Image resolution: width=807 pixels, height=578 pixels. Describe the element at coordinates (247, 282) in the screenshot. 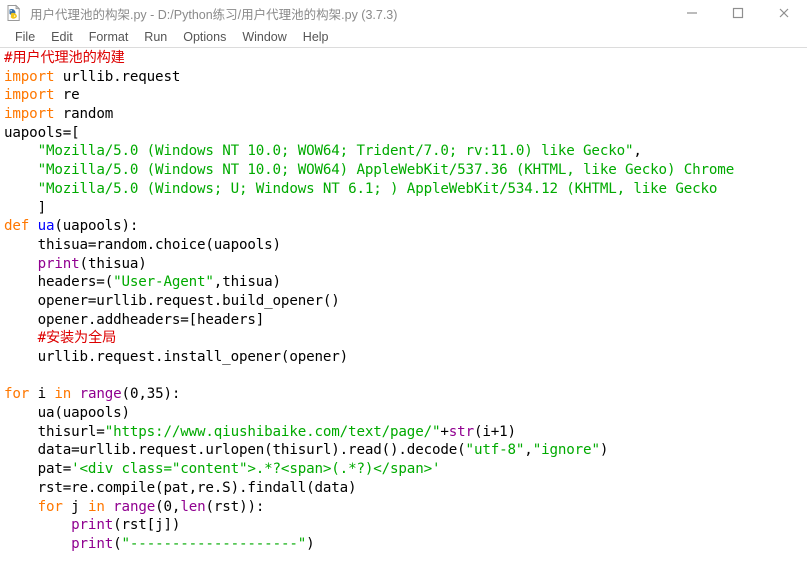

I see `code-token-plain: ,thisua)` at that location.